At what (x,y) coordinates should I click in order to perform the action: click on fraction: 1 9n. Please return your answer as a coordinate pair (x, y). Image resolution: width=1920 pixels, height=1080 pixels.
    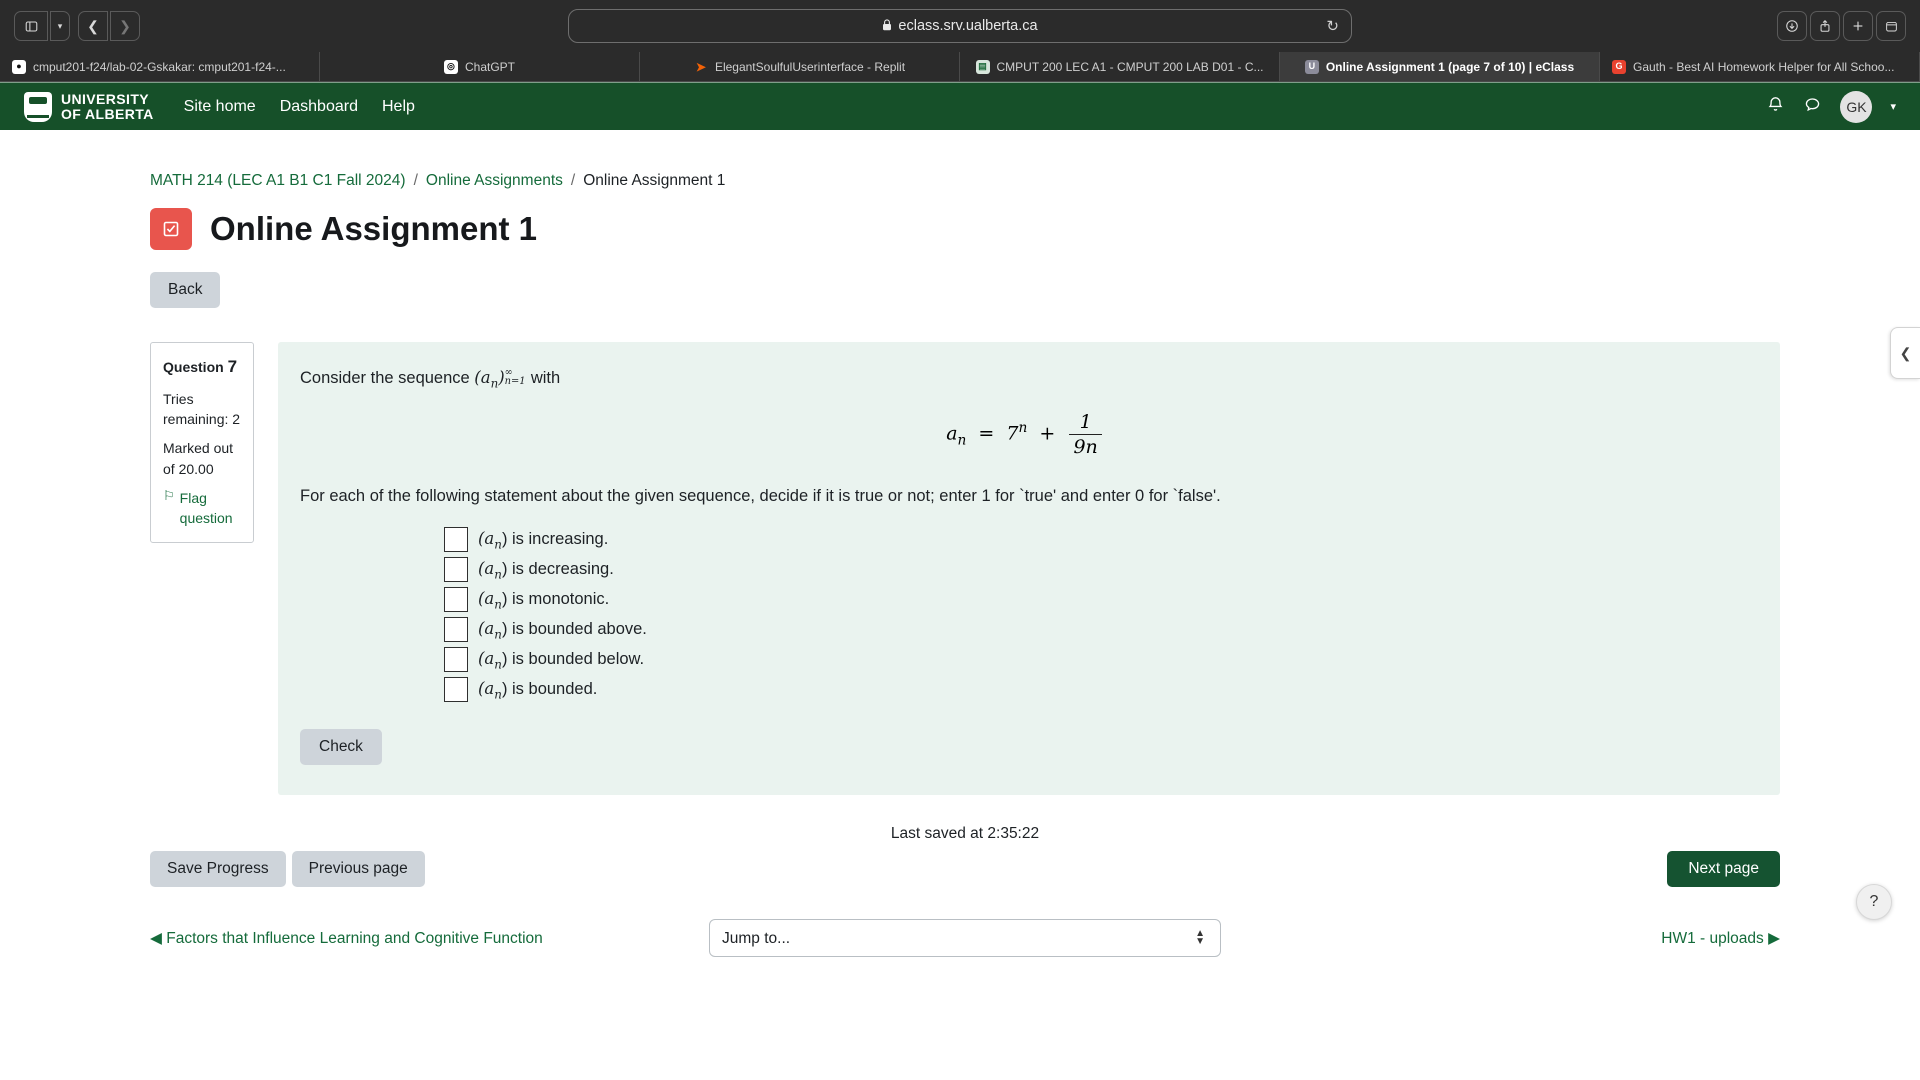
    Looking at the image, I should click on (1085, 435).